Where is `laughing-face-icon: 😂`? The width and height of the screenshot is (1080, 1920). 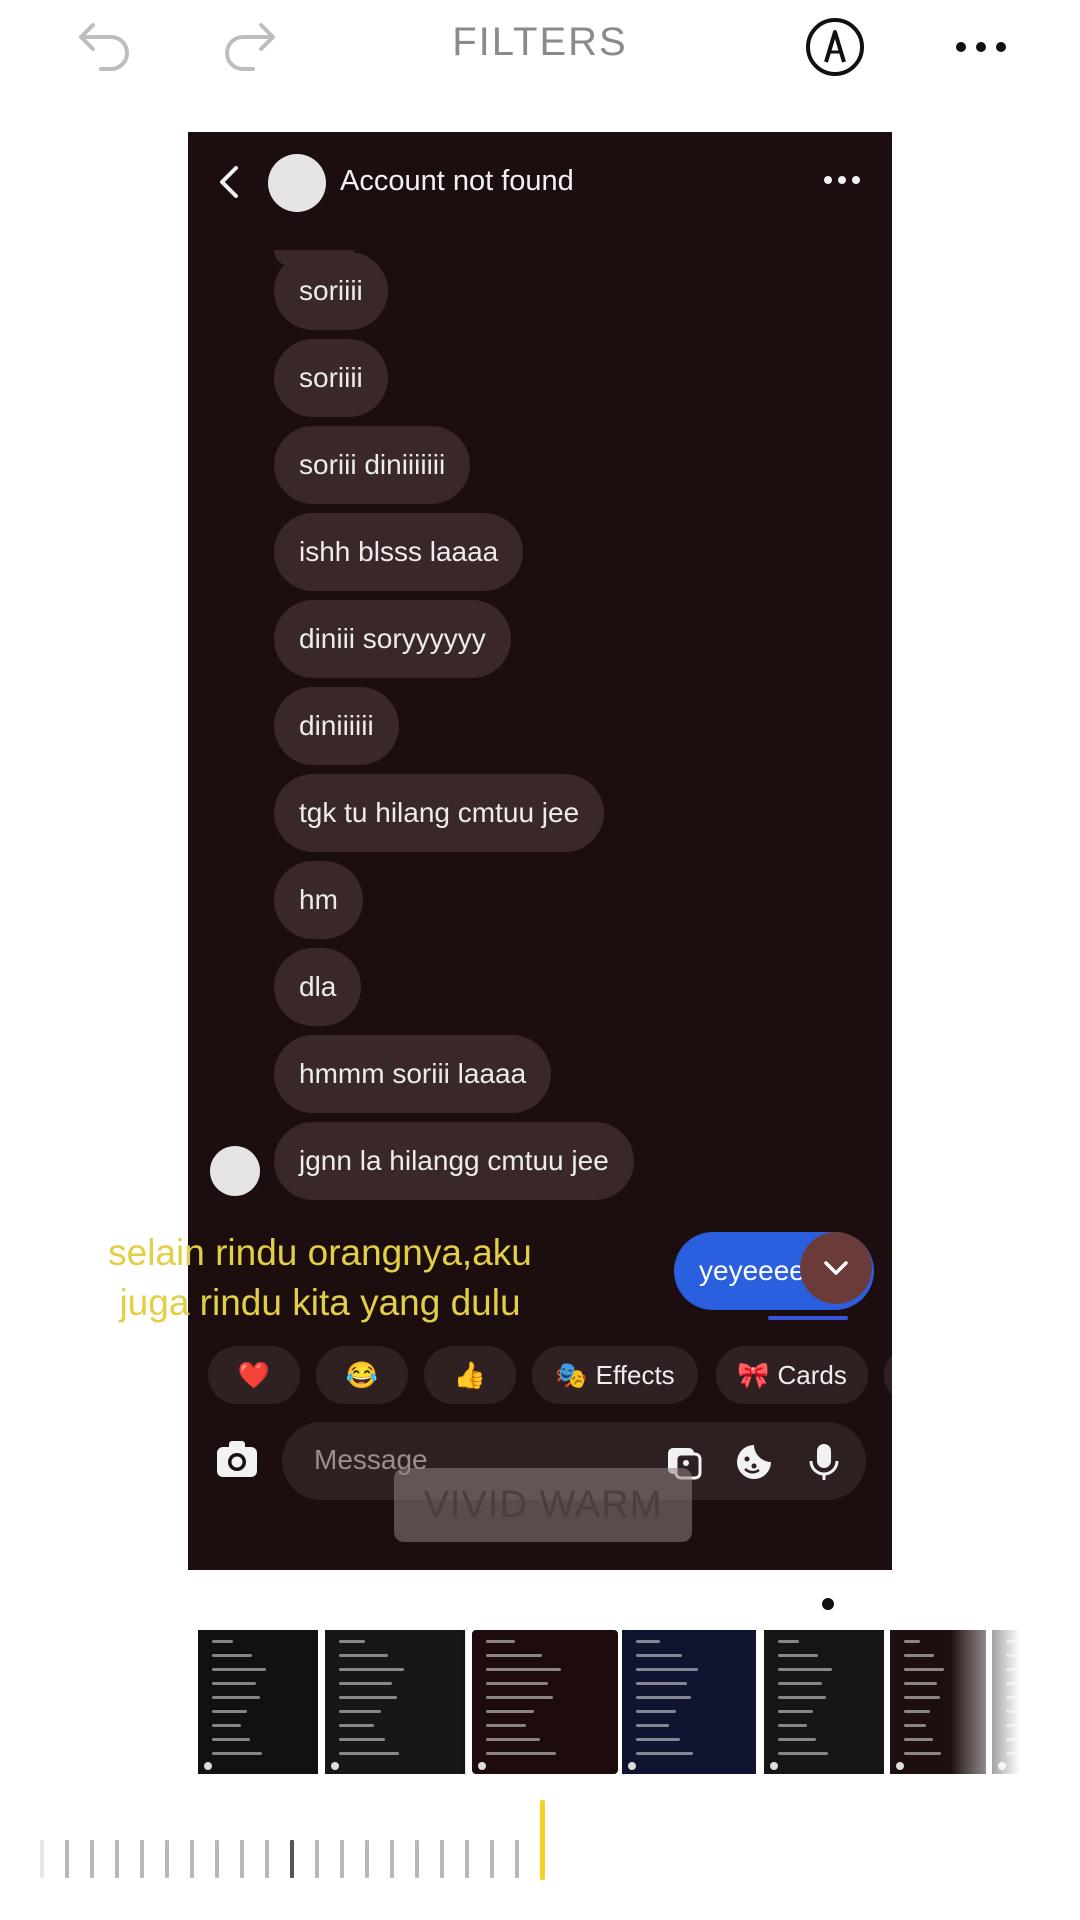
laughing-face-icon: 😂 is located at coordinates (362, 1374).